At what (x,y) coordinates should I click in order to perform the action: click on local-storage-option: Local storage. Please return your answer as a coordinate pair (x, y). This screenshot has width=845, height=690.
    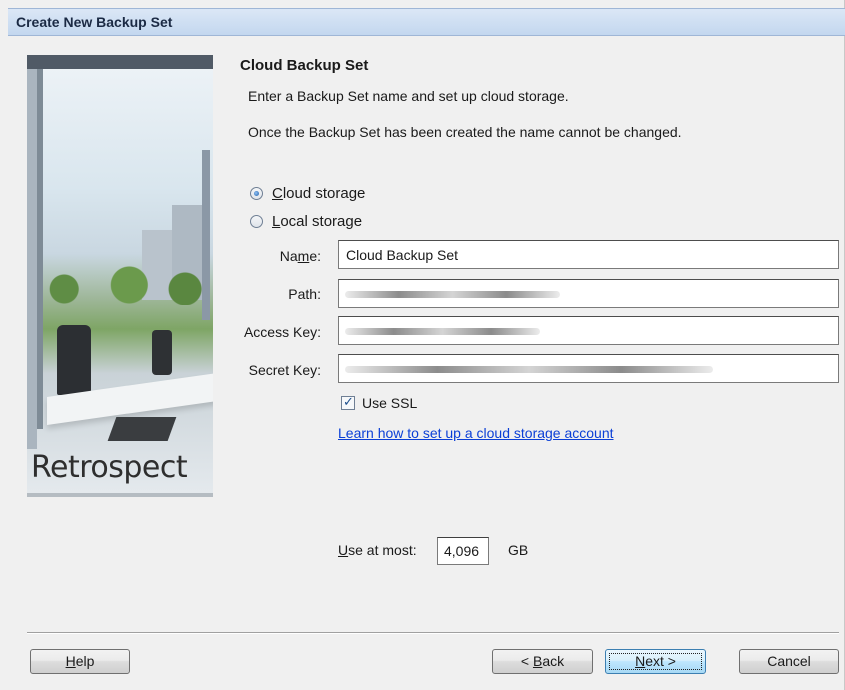
    Looking at the image, I should click on (306, 221).